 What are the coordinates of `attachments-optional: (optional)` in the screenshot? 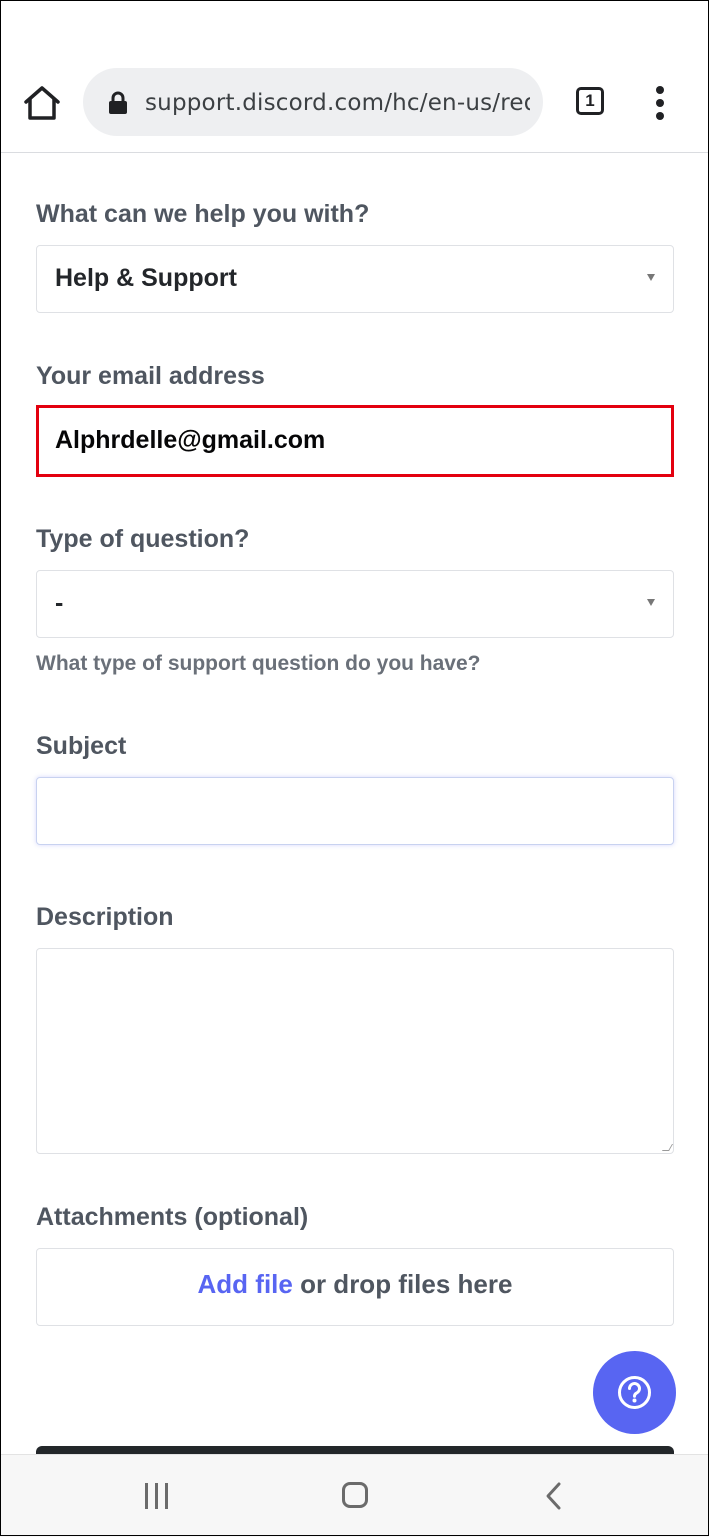 It's located at (251, 1217).